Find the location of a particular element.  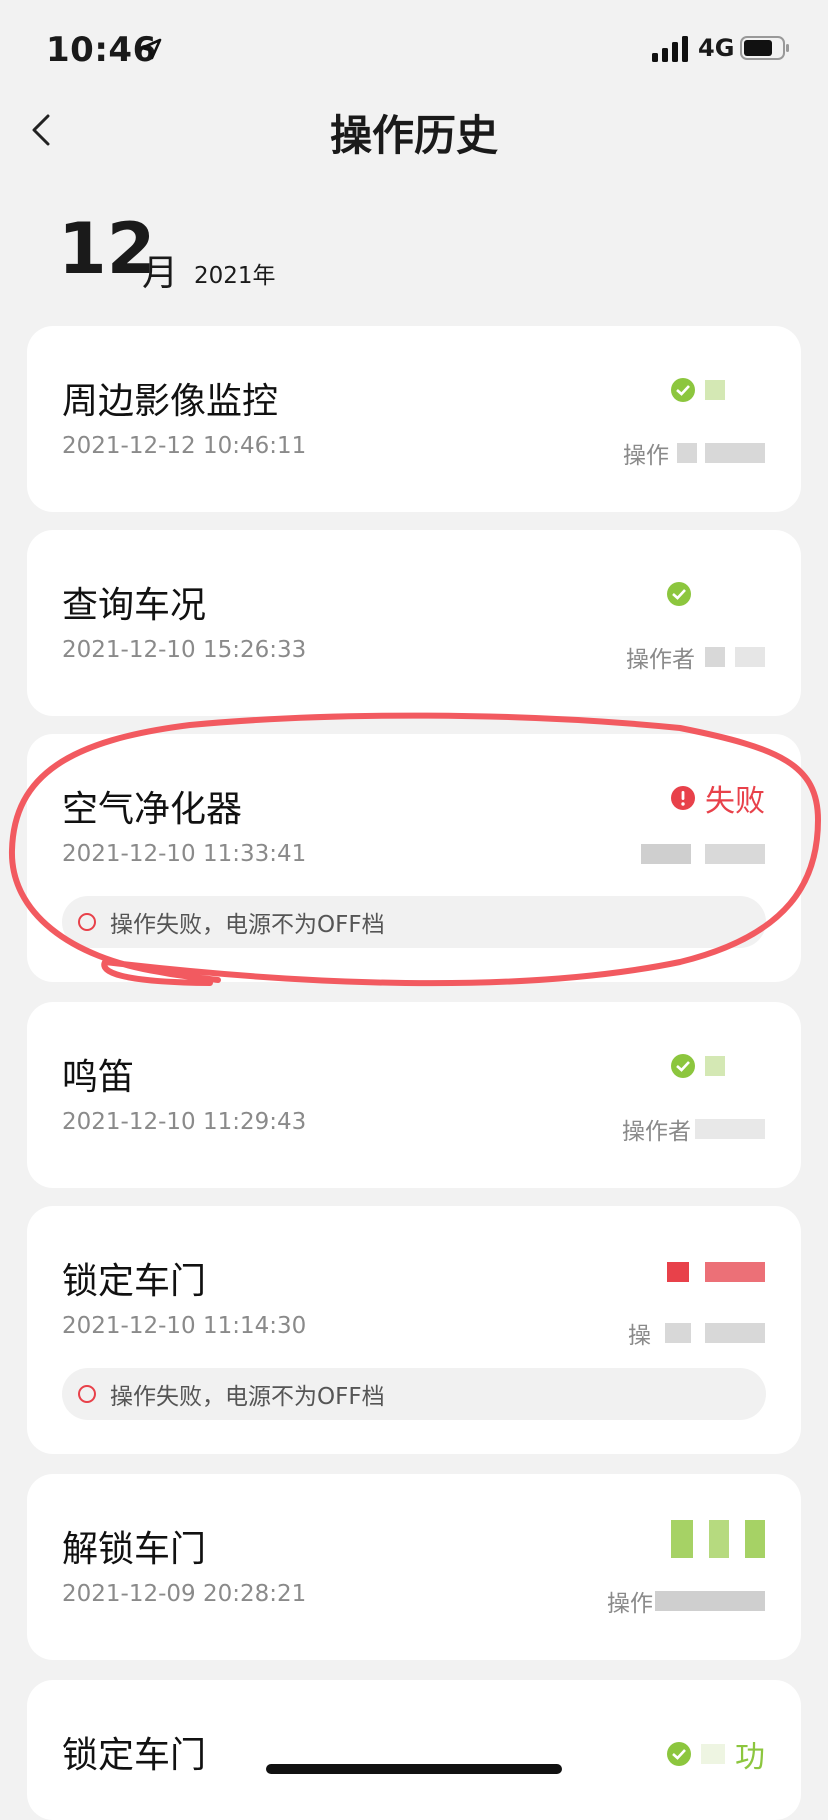

page-title: 操作历史 is located at coordinates (413, 135).